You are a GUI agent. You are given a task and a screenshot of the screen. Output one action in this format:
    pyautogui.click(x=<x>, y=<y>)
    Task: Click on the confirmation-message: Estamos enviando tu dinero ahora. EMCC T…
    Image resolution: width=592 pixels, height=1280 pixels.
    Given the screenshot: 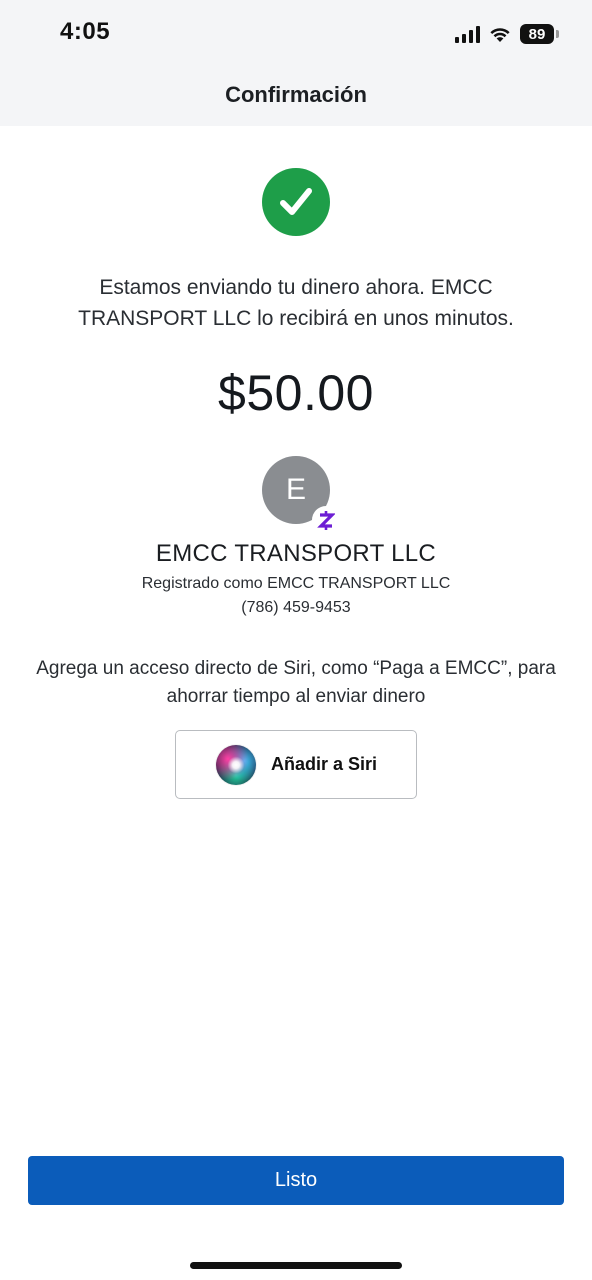 What is the action you would take?
    pyautogui.click(x=296, y=303)
    